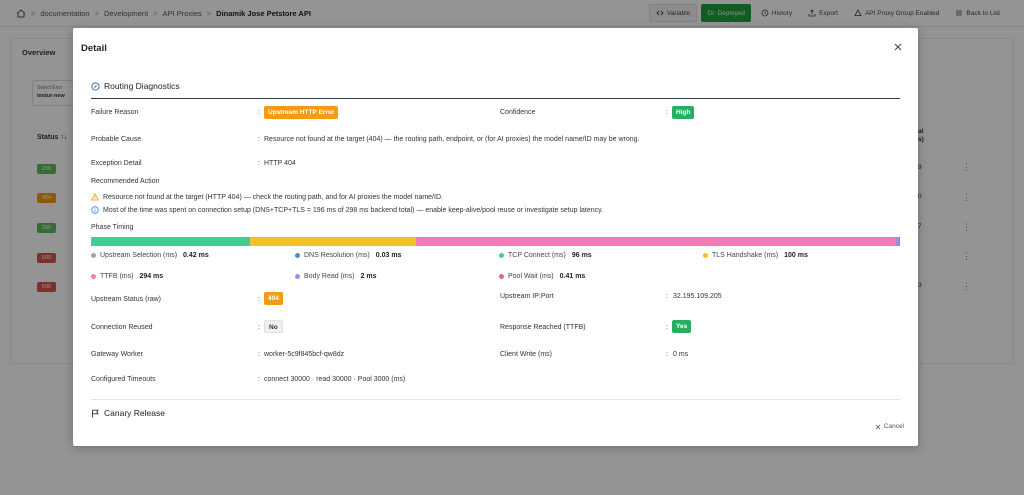  I want to click on phase-timing-bar, so click(495, 241).